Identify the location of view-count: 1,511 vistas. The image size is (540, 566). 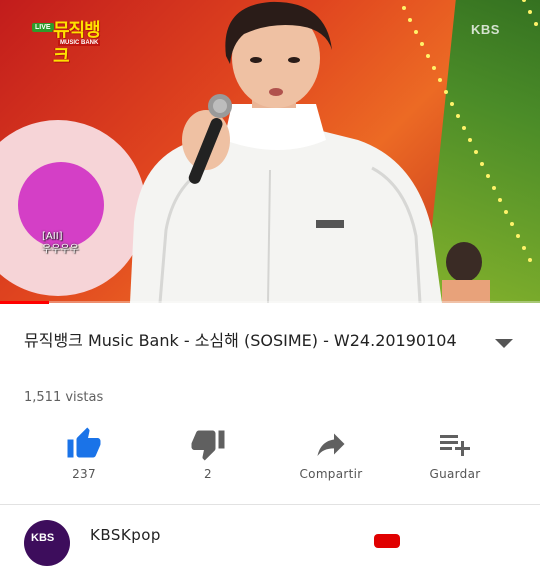
(64, 397).